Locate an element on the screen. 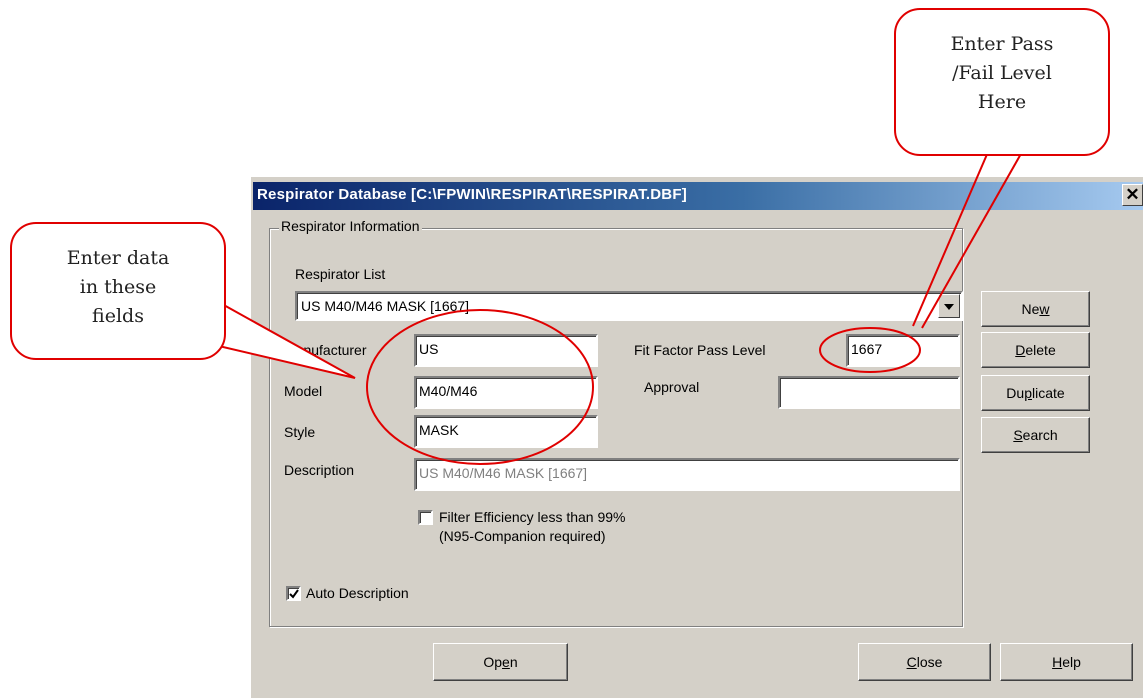  right-callout-pointer-b is located at coordinates (972, 240).